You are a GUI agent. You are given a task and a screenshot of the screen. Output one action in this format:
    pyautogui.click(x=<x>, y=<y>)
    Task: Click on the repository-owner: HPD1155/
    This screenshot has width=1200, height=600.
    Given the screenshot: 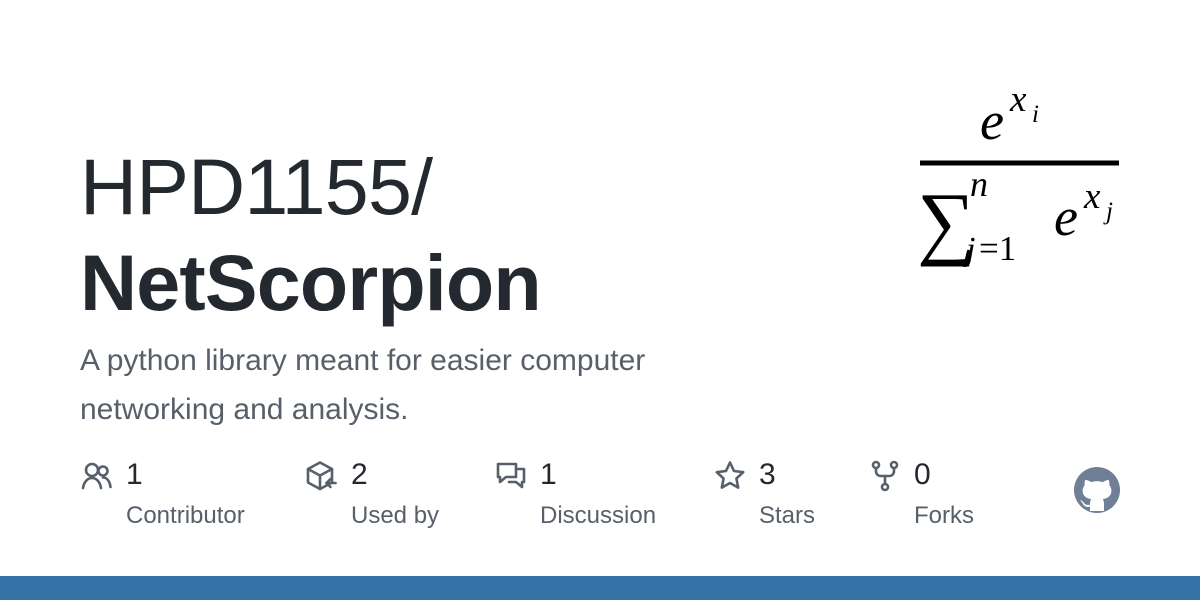 What is the action you would take?
    pyautogui.click(x=256, y=186)
    